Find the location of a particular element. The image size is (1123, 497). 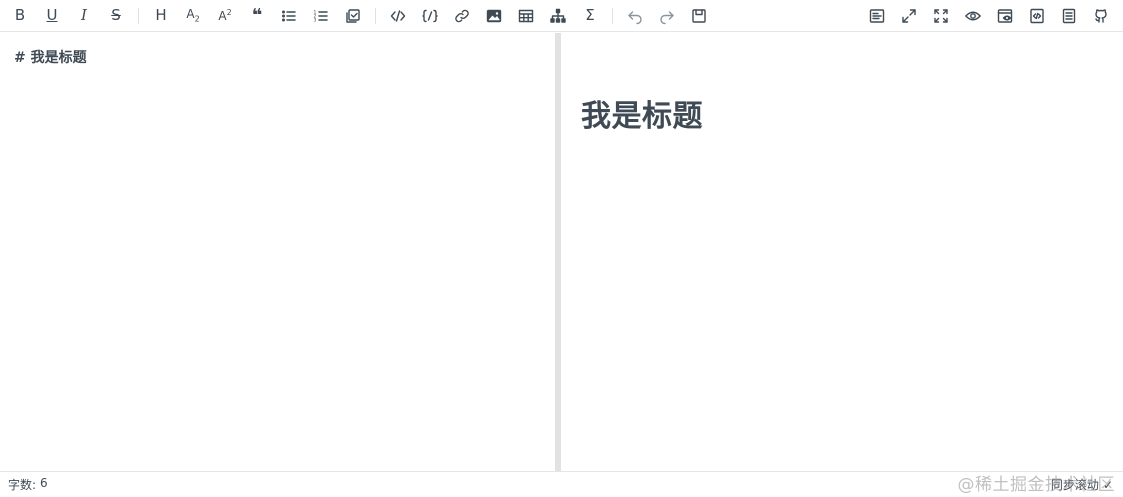

word-count-label: 字数: is located at coordinates (22, 485).